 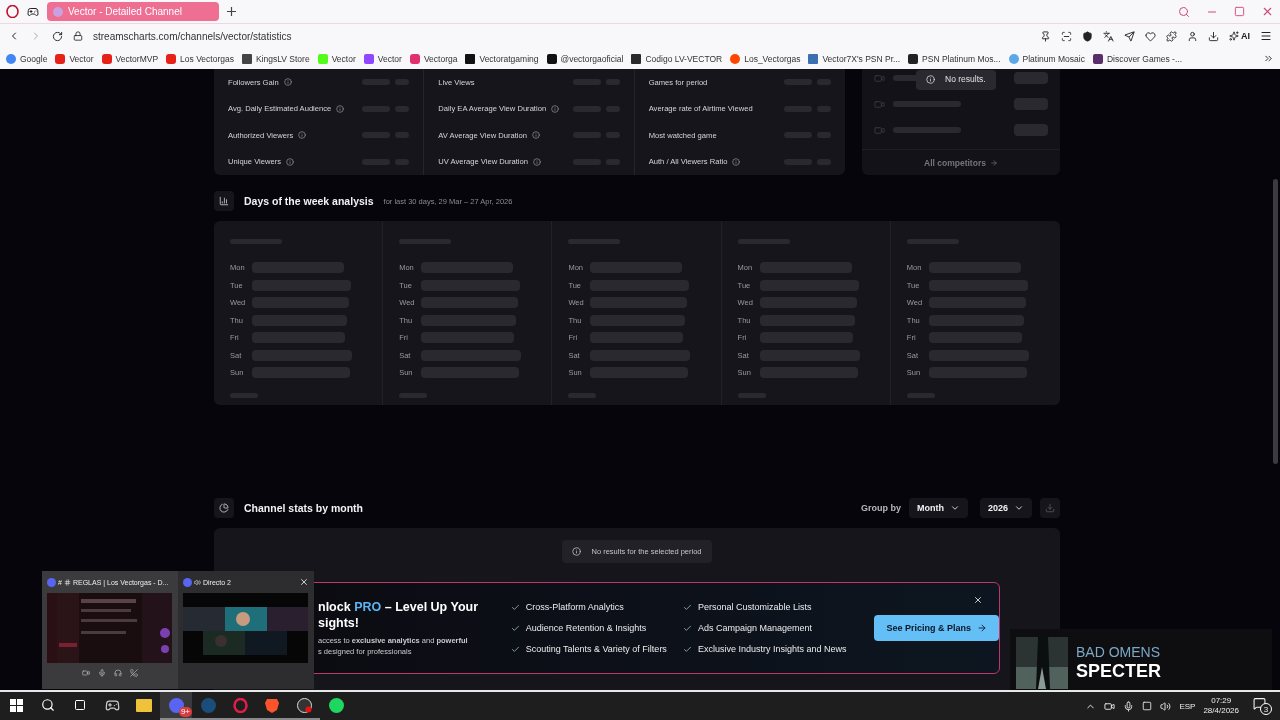 What do you see at coordinates (936, 628) in the screenshot?
I see `pricing-button: See Pricing & Plans` at bounding box center [936, 628].